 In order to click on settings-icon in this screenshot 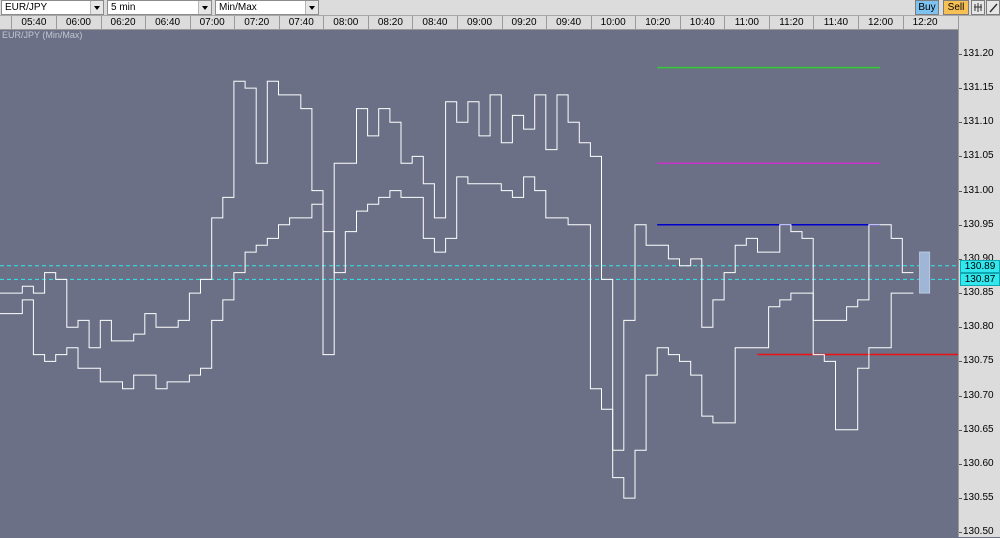, I will do `click(978, 7)`.